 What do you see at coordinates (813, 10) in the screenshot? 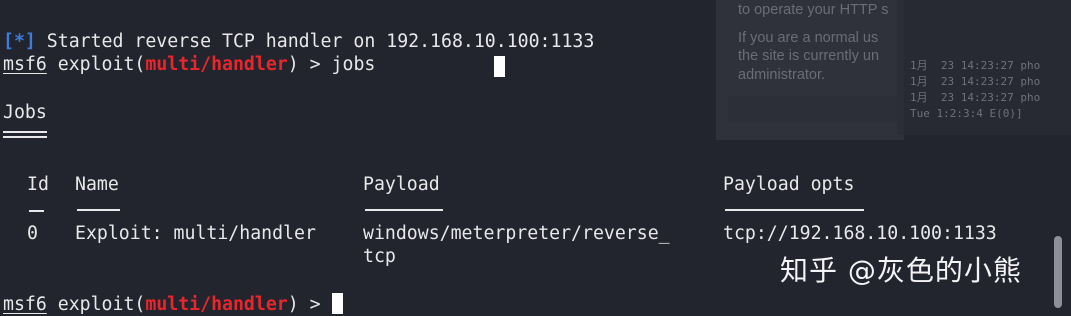
I see `background-text-line: to operate your HTTP s` at bounding box center [813, 10].